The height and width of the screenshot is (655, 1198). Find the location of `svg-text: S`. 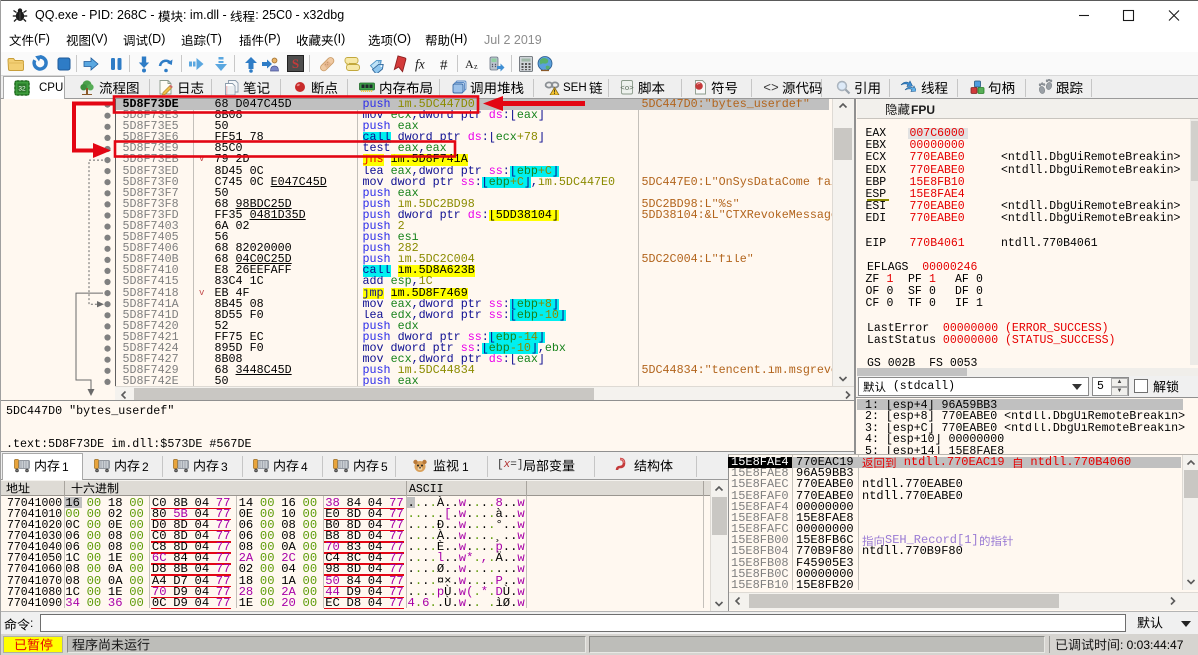

svg-text: S is located at coordinates (295, 63).